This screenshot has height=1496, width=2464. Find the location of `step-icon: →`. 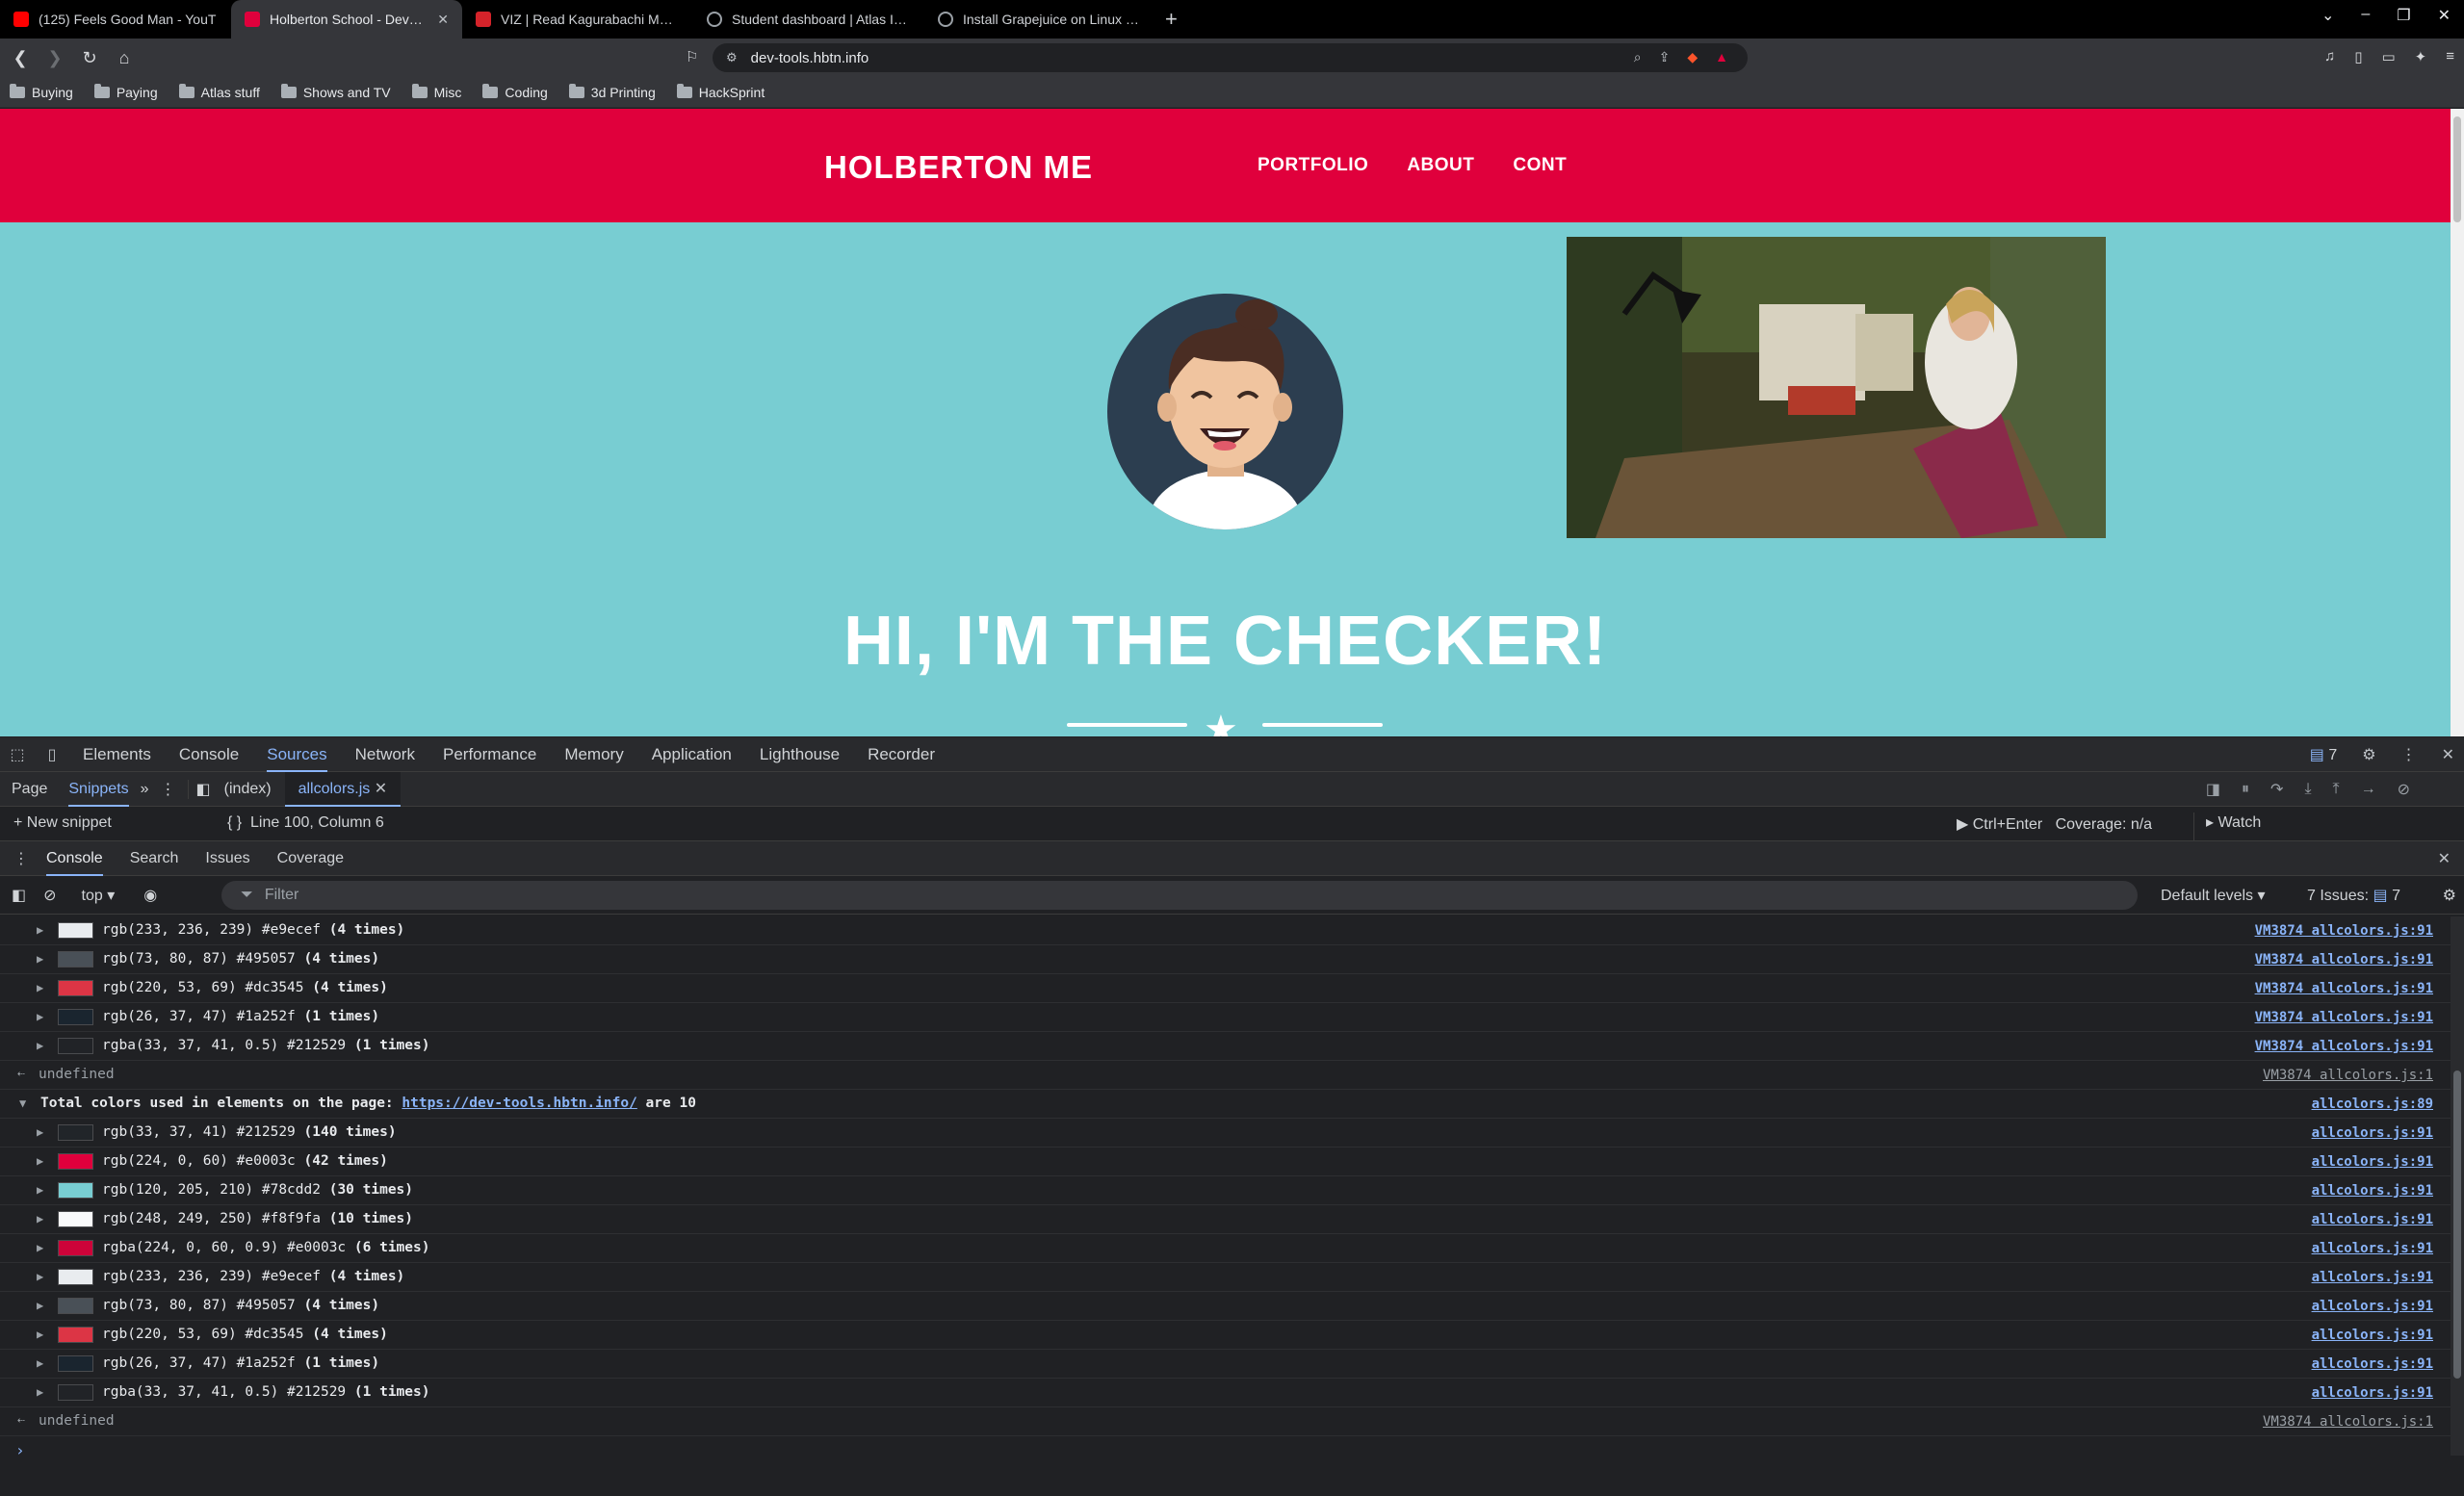

step-icon: → is located at coordinates (2368, 789).